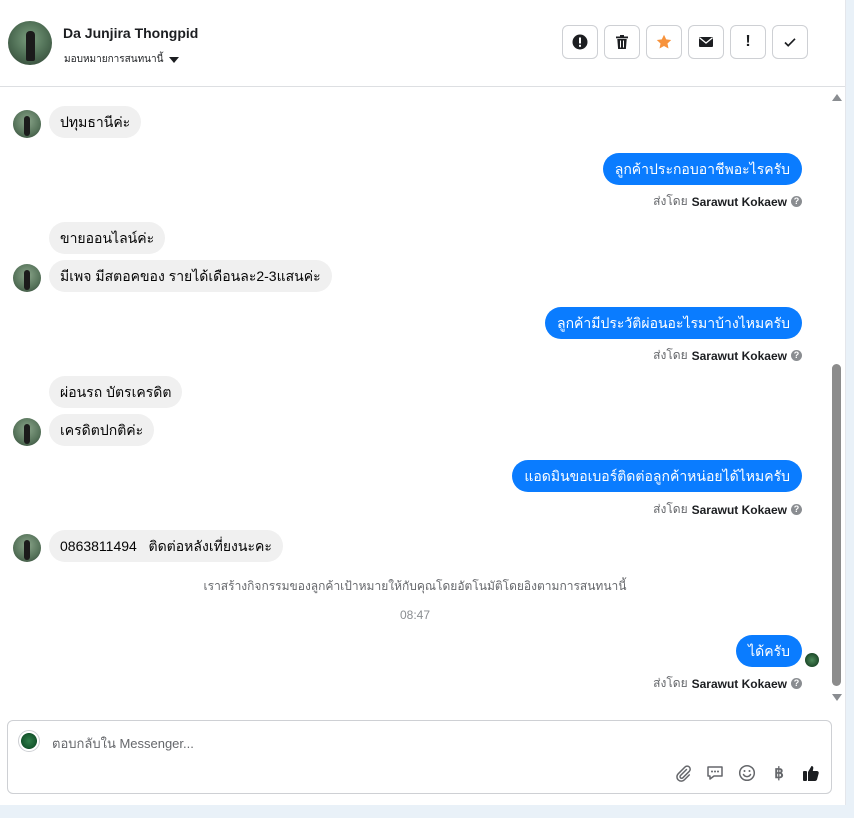 Image resolution: width=854 pixels, height=818 pixels. Describe the element at coordinates (130, 33) in the screenshot. I see `contact-name: Da Junjira Thongpid` at that location.